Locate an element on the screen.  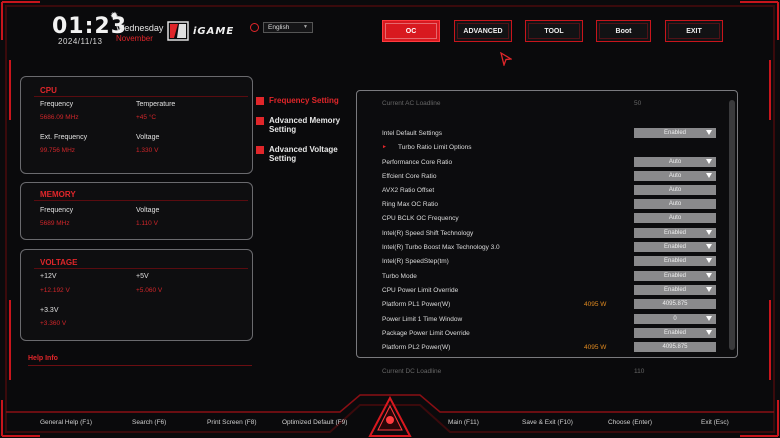
setting-name: Effcient Core Ratio is located at coordinates (409, 176).